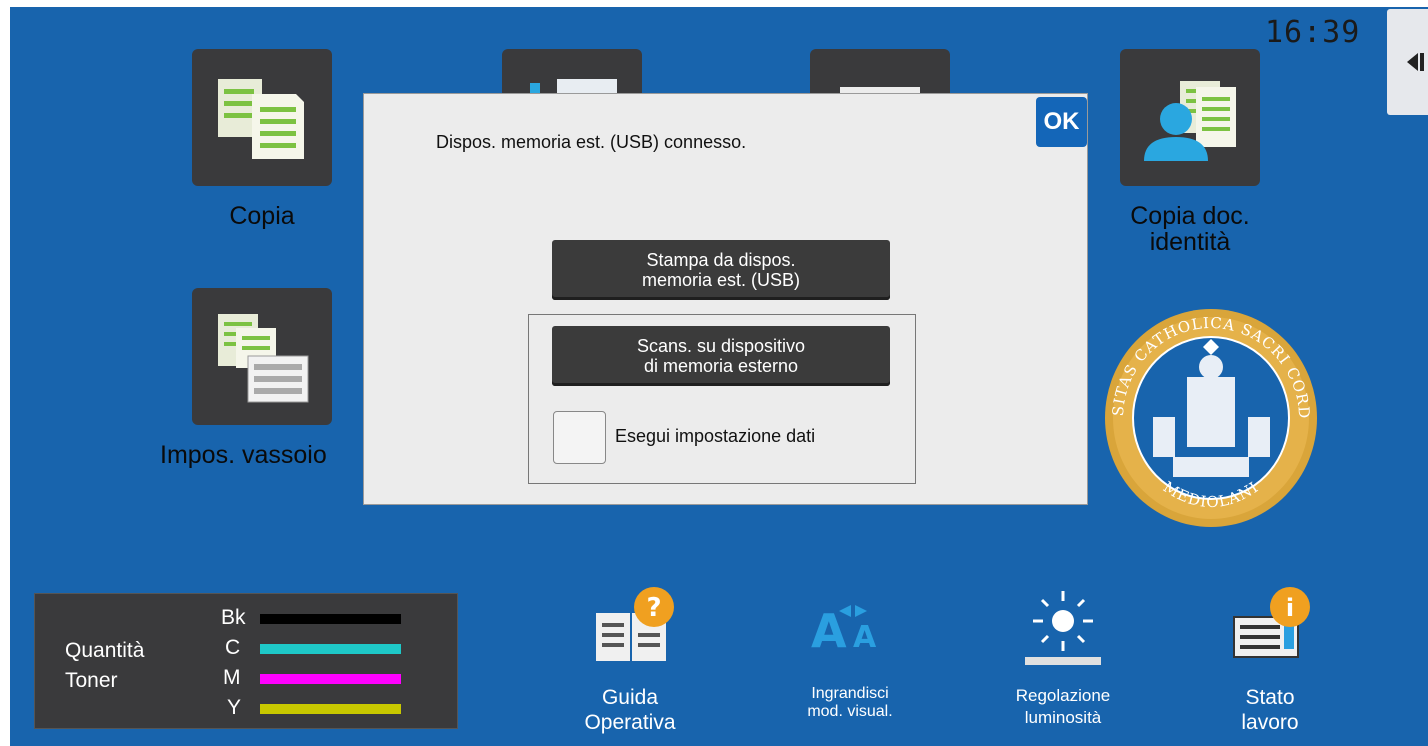 The width and height of the screenshot is (1428, 746). I want to click on brightness-button: Regolazione luminosità, so click(1063, 660).